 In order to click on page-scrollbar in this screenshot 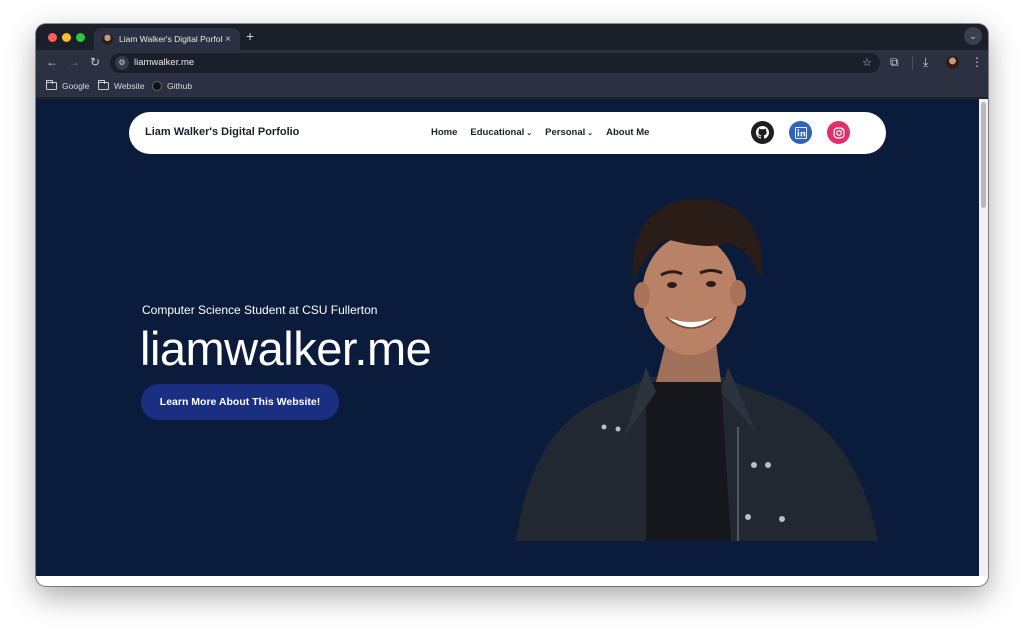, I will do `click(983, 337)`.